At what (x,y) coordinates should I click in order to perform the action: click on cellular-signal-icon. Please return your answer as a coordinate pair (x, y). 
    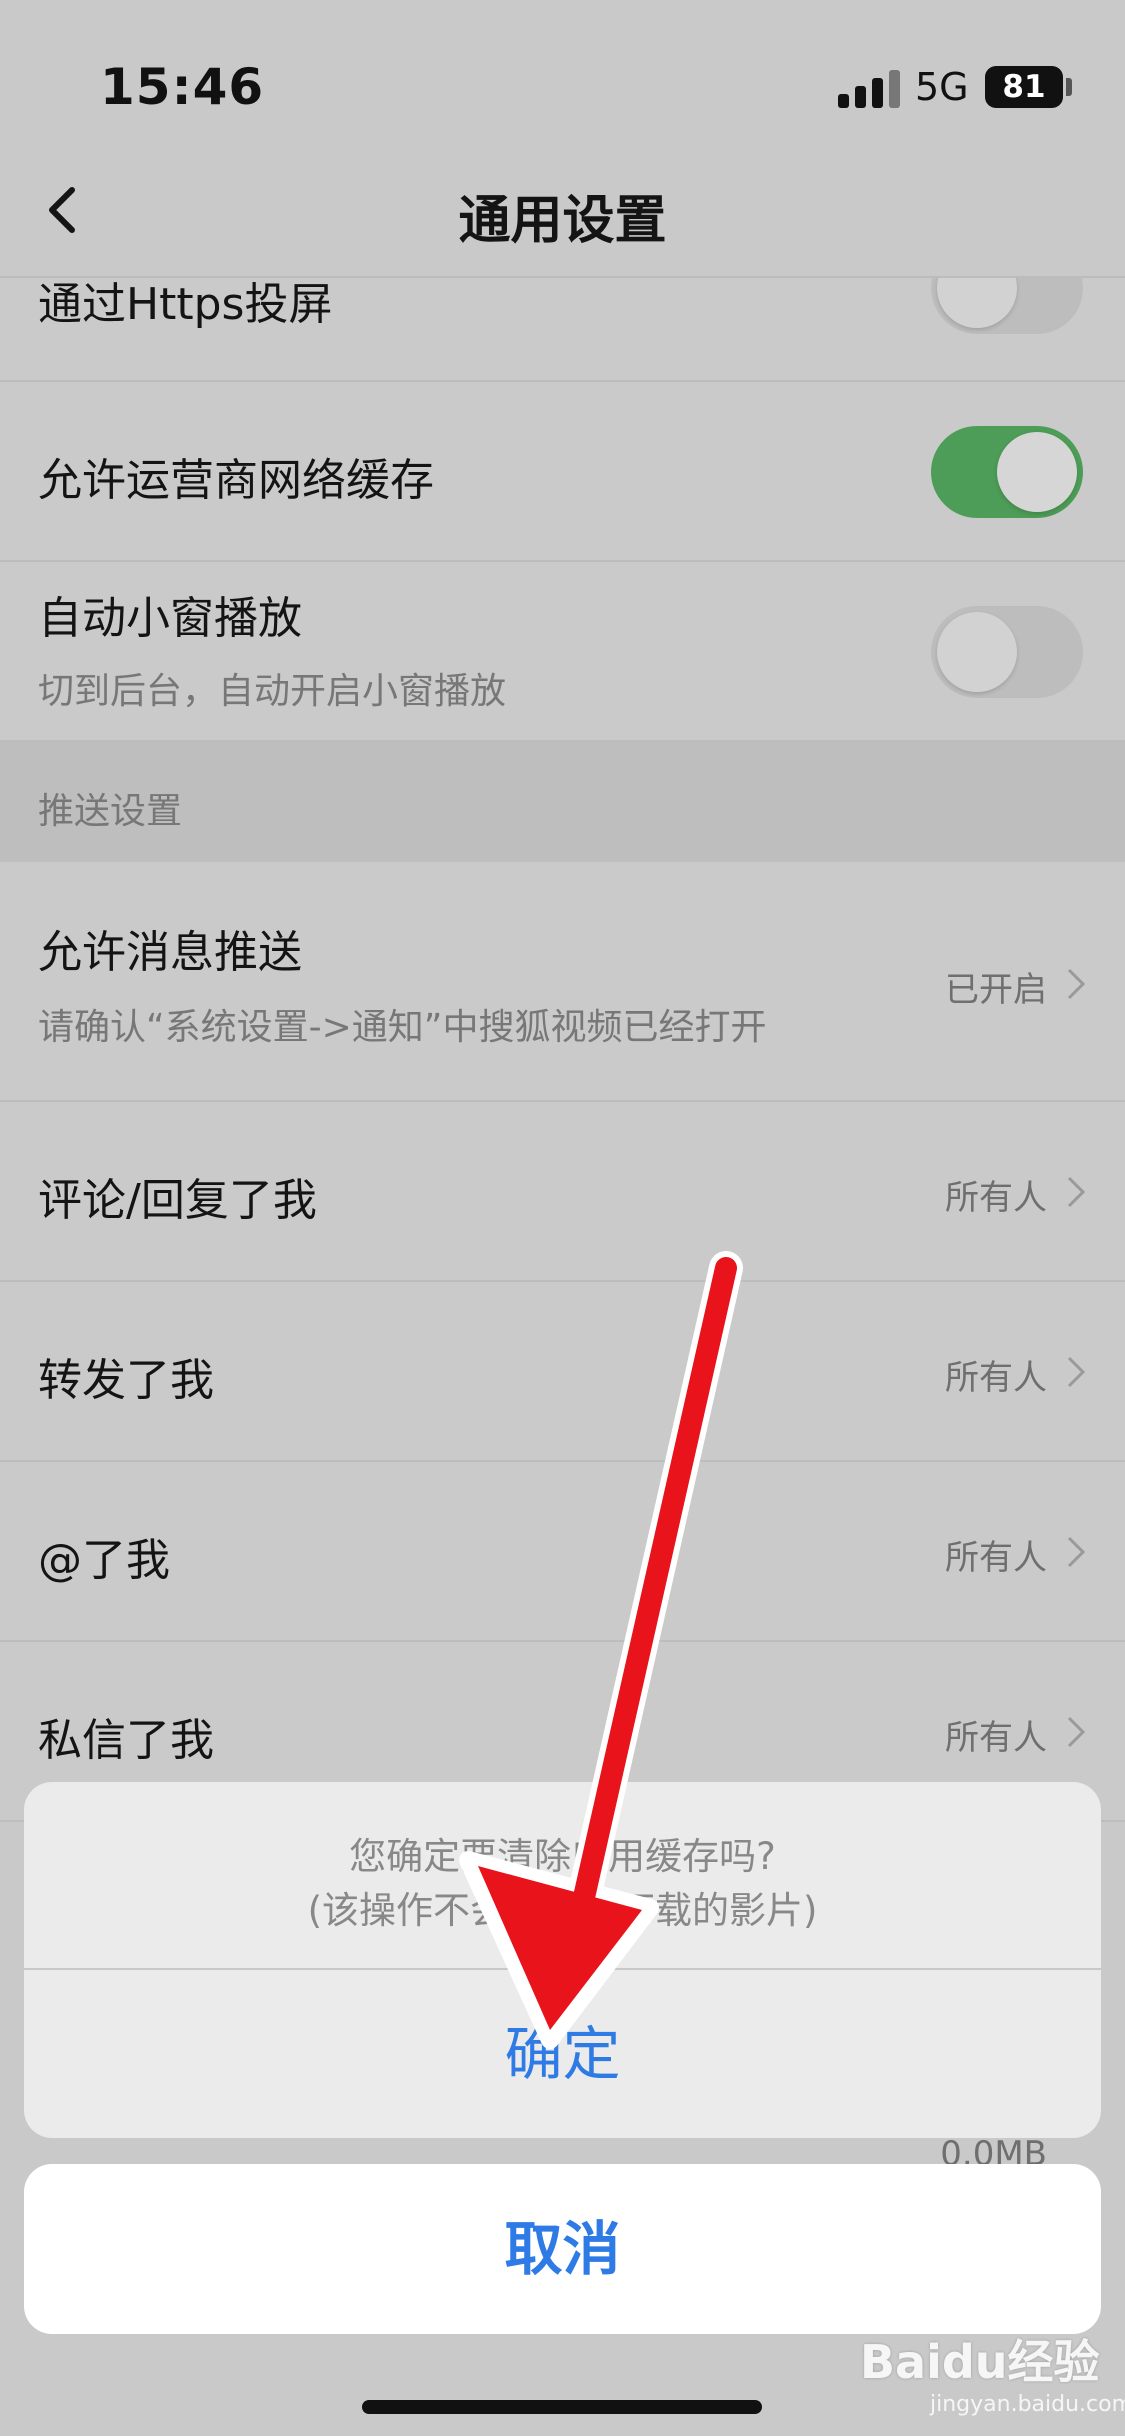
    Looking at the image, I should click on (869, 88).